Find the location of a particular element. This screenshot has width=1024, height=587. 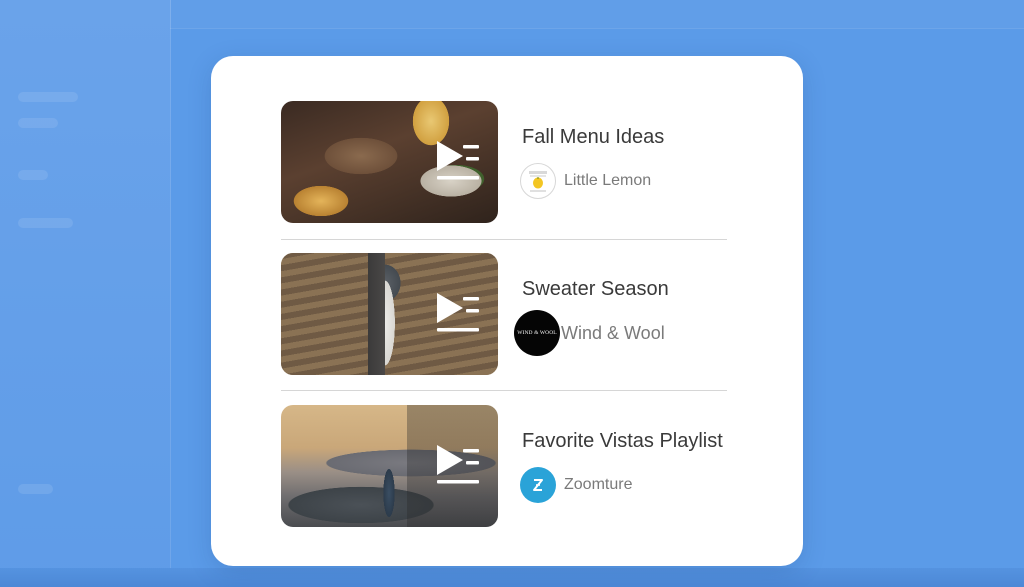

zoomture-logo is located at coordinates (538, 485).